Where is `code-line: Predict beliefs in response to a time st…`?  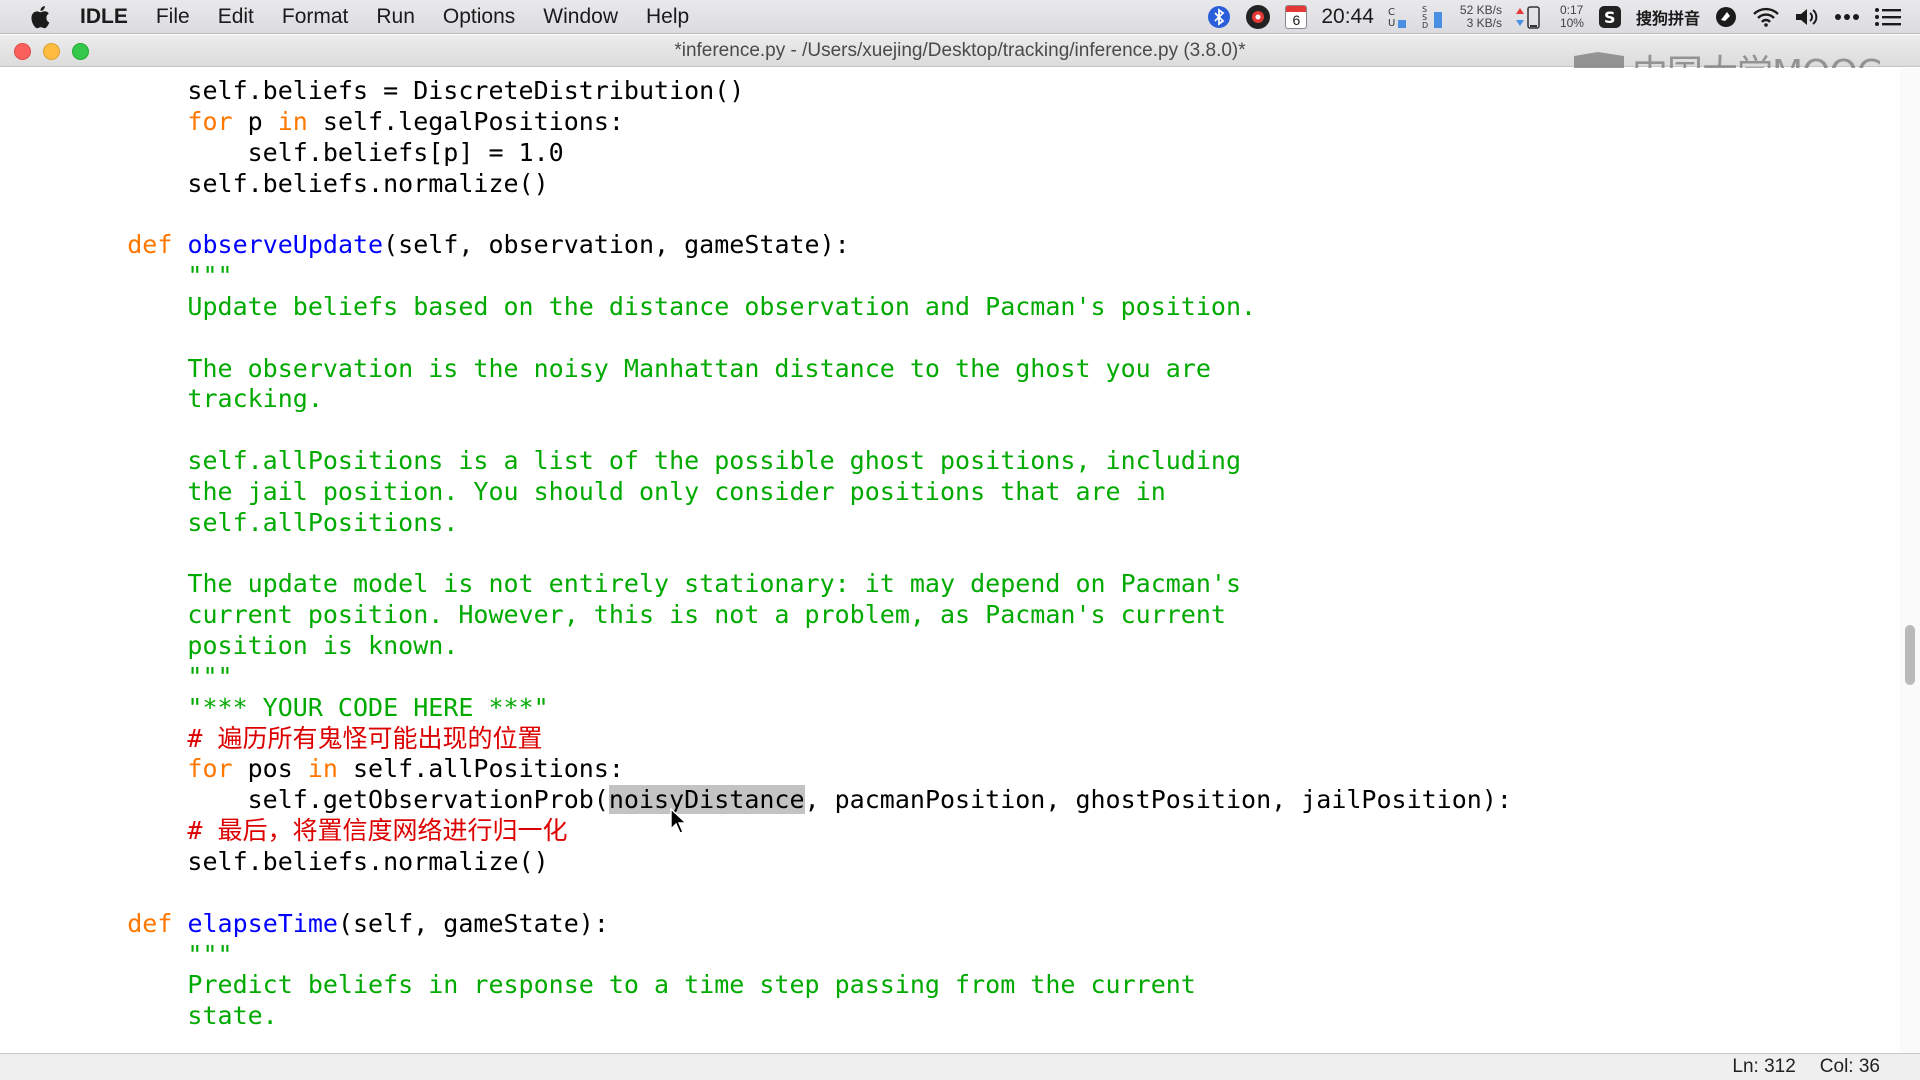
code-line: Predict beliefs in response to a time st… is located at coordinates (631, 984).